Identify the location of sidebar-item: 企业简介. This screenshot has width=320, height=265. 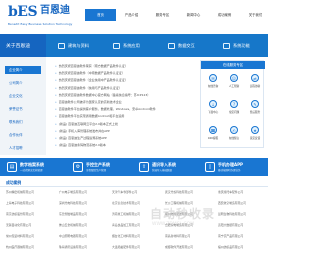
(23, 70).